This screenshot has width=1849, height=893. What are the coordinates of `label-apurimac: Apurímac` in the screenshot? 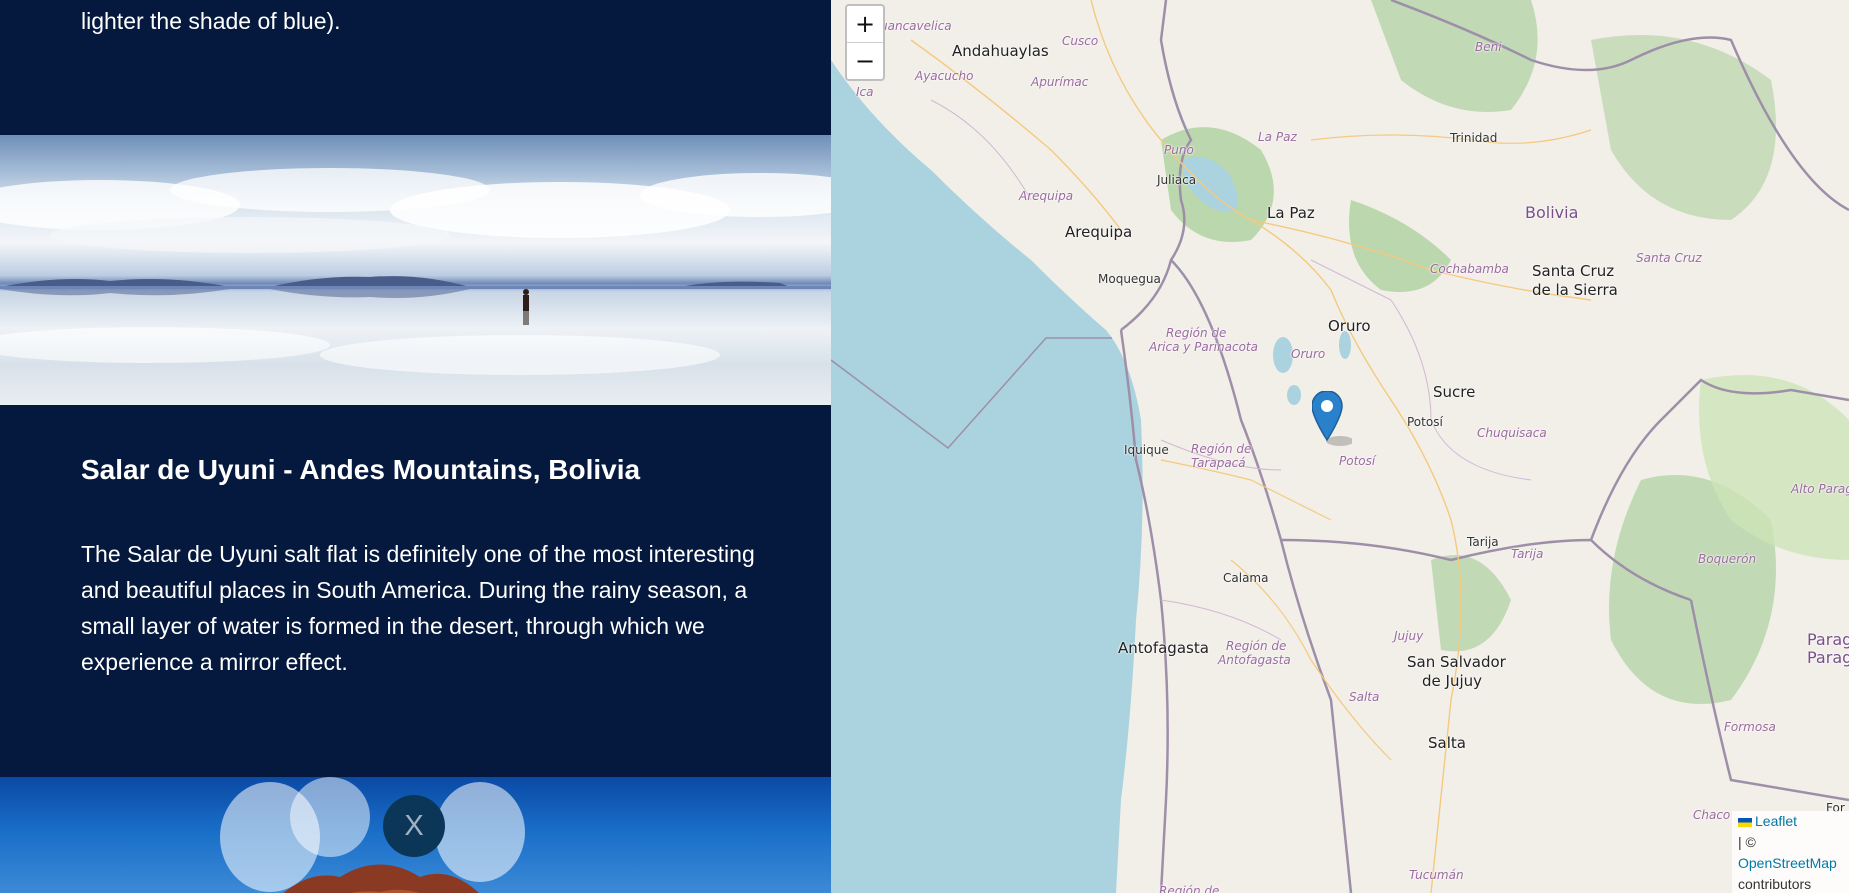 It's located at (1060, 82).